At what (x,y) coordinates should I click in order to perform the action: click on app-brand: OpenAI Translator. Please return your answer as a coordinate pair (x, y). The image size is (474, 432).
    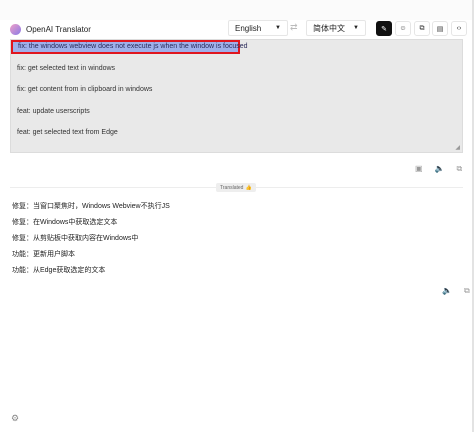
    Looking at the image, I should click on (50, 29).